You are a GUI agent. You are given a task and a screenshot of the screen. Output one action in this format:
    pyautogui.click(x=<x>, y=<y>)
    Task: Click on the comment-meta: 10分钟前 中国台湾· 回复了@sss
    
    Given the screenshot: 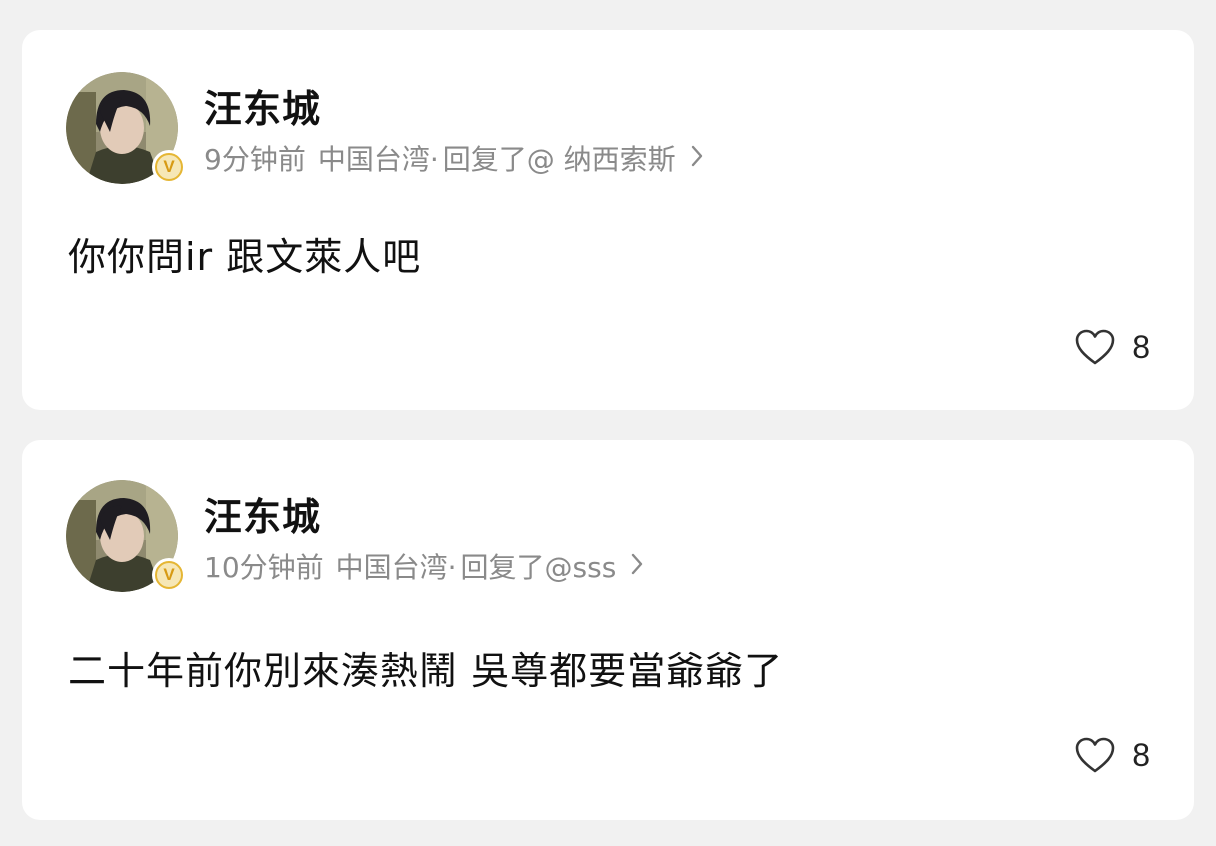 What is the action you would take?
    pyautogui.click(x=424, y=566)
    